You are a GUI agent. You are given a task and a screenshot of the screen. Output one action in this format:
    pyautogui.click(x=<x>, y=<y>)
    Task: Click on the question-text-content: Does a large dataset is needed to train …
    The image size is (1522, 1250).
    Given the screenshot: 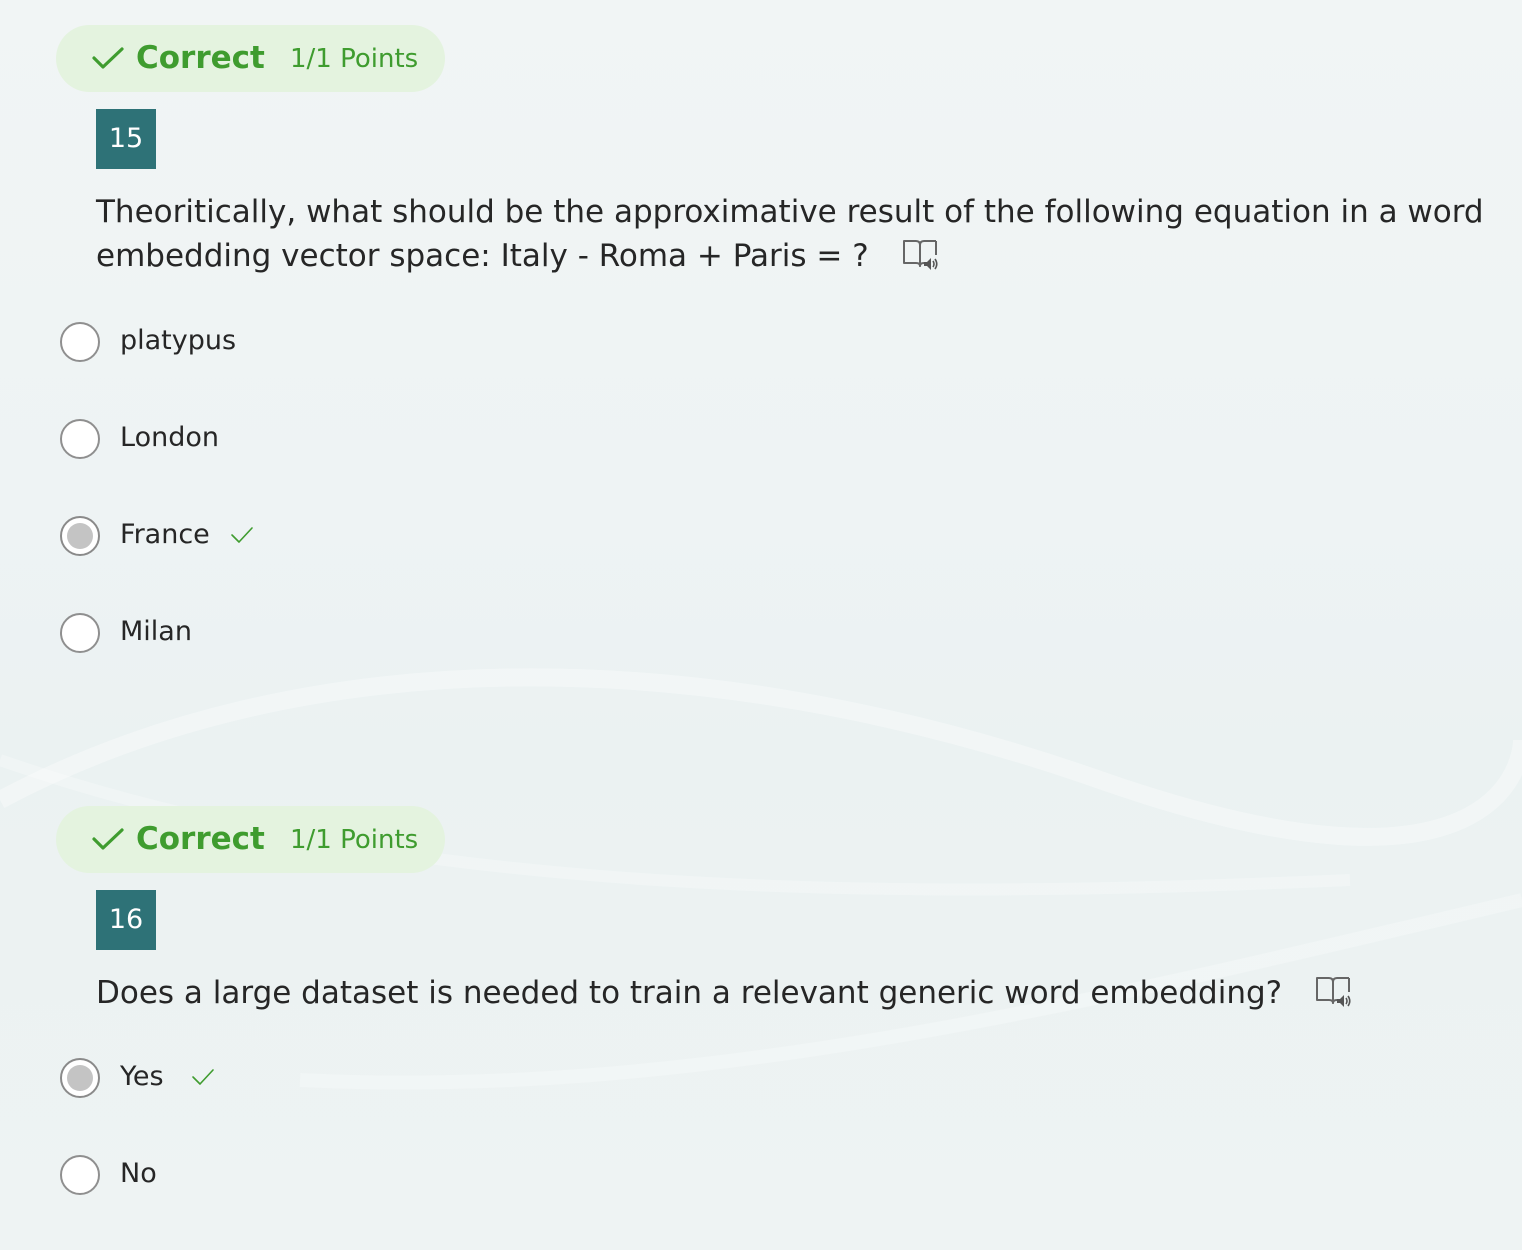 What is the action you would take?
    pyautogui.click(x=689, y=993)
    